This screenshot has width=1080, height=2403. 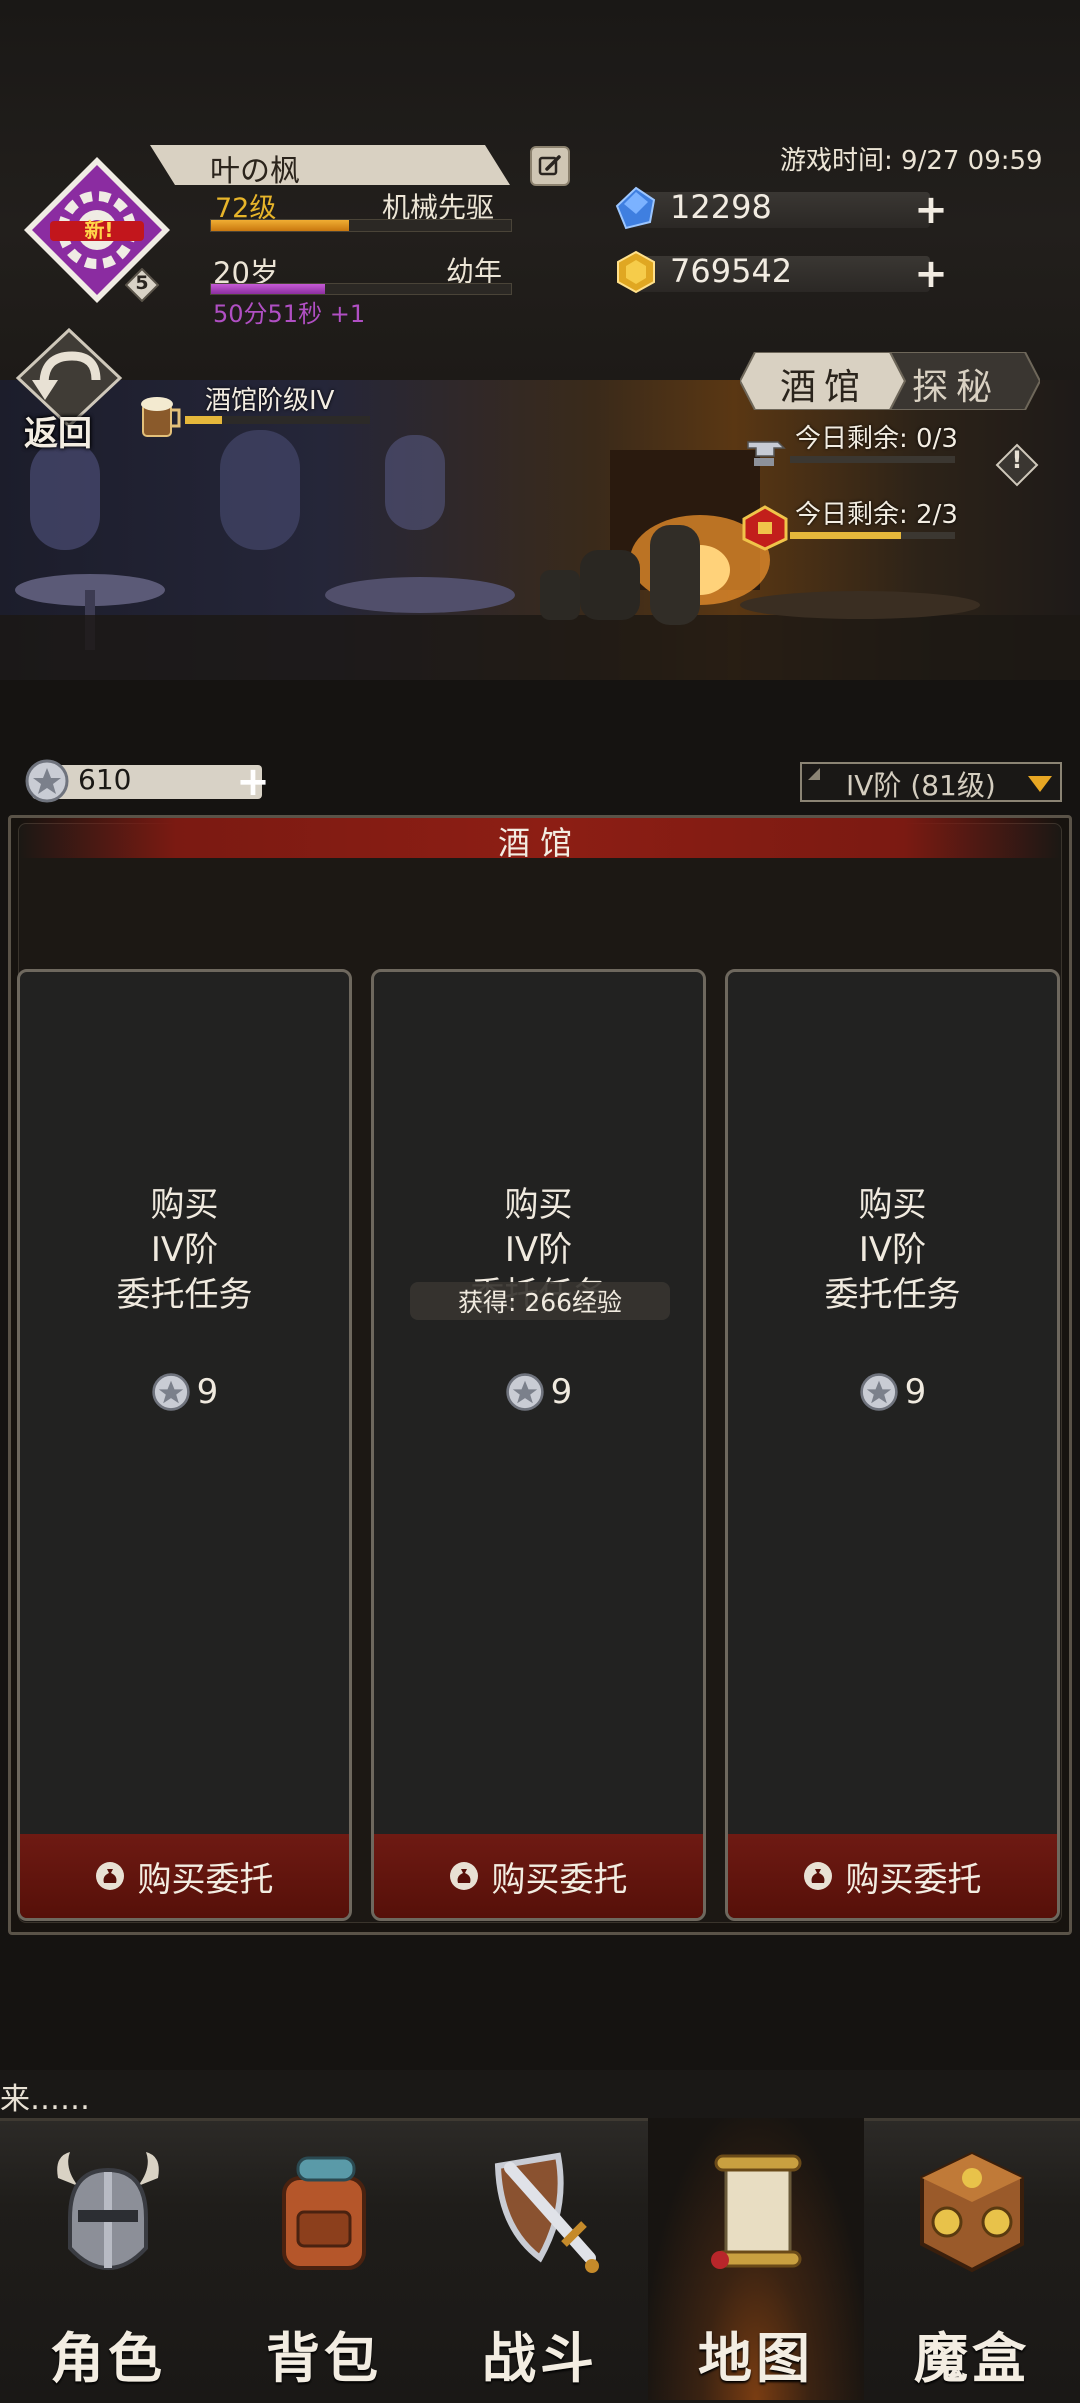 I want to click on tavern-level-bar, so click(x=277, y=420).